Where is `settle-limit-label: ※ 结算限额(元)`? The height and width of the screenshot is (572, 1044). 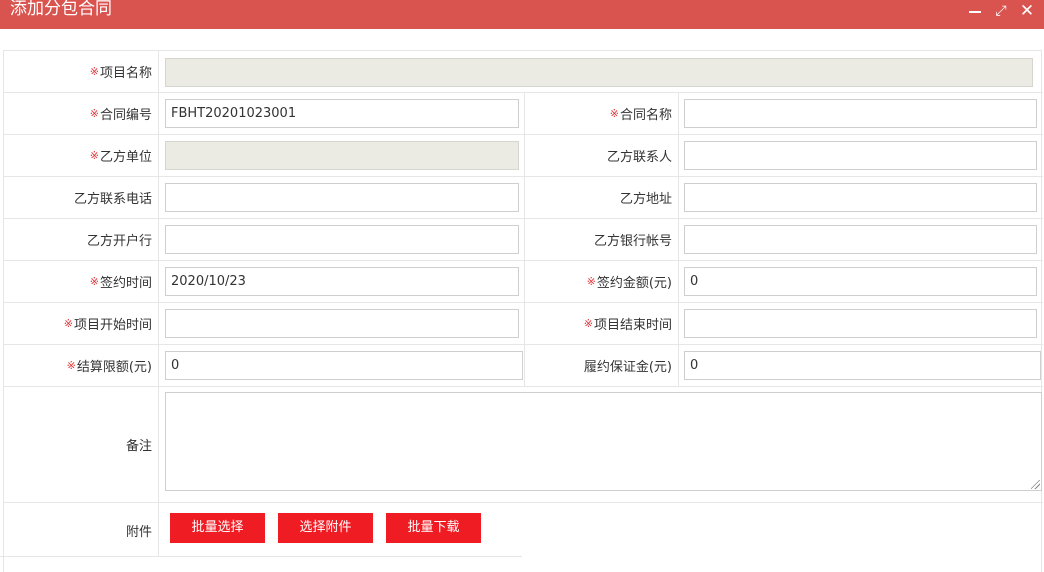
settle-limit-label: ※ 结算限额(元) is located at coordinates (81, 365).